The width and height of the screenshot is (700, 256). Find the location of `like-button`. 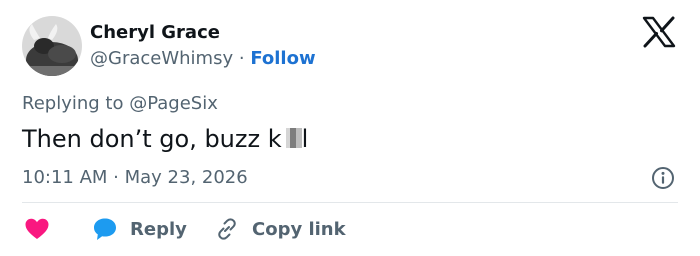

like-button is located at coordinates (37, 229).